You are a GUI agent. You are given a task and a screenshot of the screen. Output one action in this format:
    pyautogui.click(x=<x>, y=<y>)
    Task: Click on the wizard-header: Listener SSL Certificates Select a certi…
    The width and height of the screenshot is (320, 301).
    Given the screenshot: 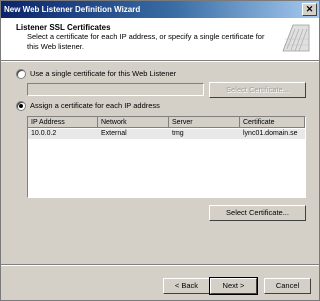 What is the action you would take?
    pyautogui.click(x=160, y=39)
    